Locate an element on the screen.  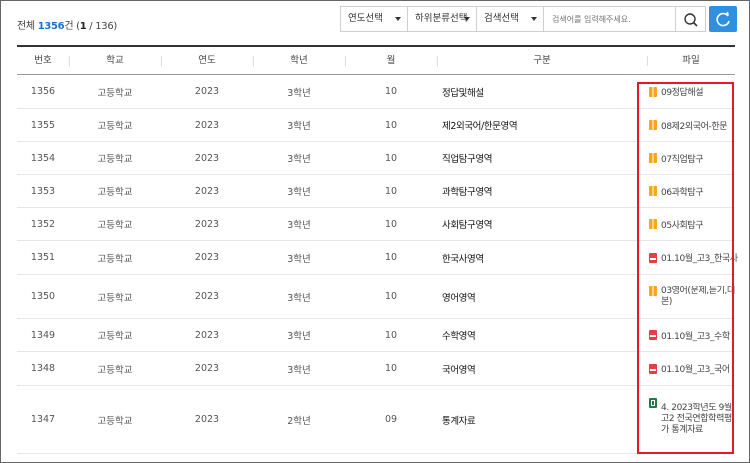
table-row: 1356 고등학교 2023 3학년 10 정답및해설 09정답해설 is located at coordinates (376, 92).